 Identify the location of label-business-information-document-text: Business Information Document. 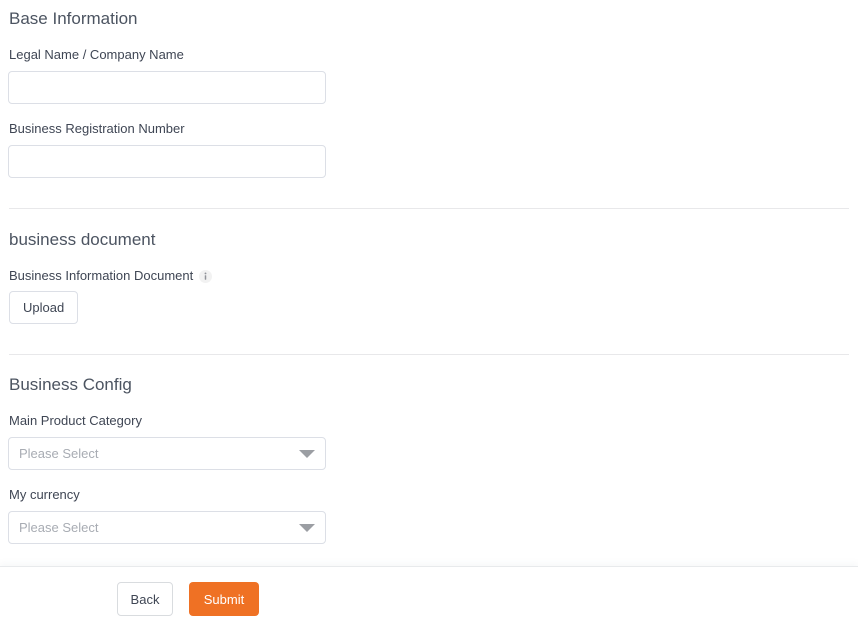
(101, 275).